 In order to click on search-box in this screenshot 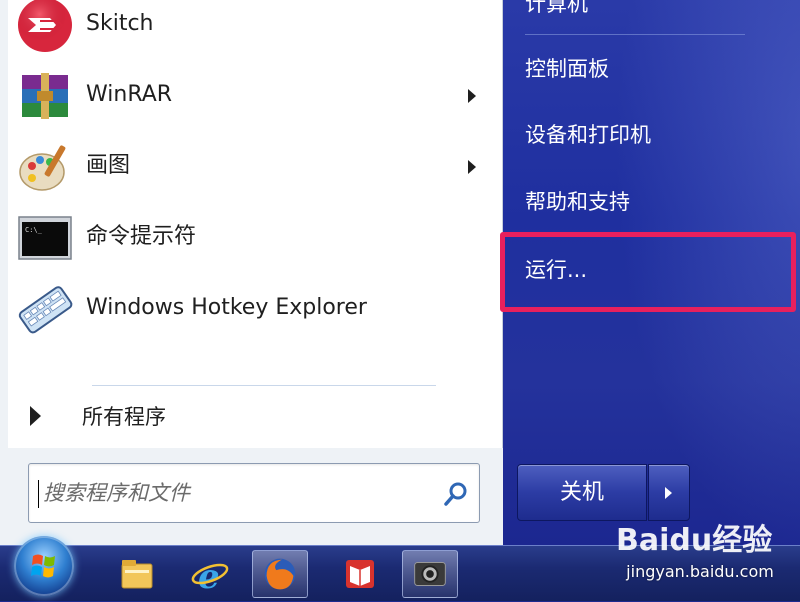, I will do `click(254, 493)`.